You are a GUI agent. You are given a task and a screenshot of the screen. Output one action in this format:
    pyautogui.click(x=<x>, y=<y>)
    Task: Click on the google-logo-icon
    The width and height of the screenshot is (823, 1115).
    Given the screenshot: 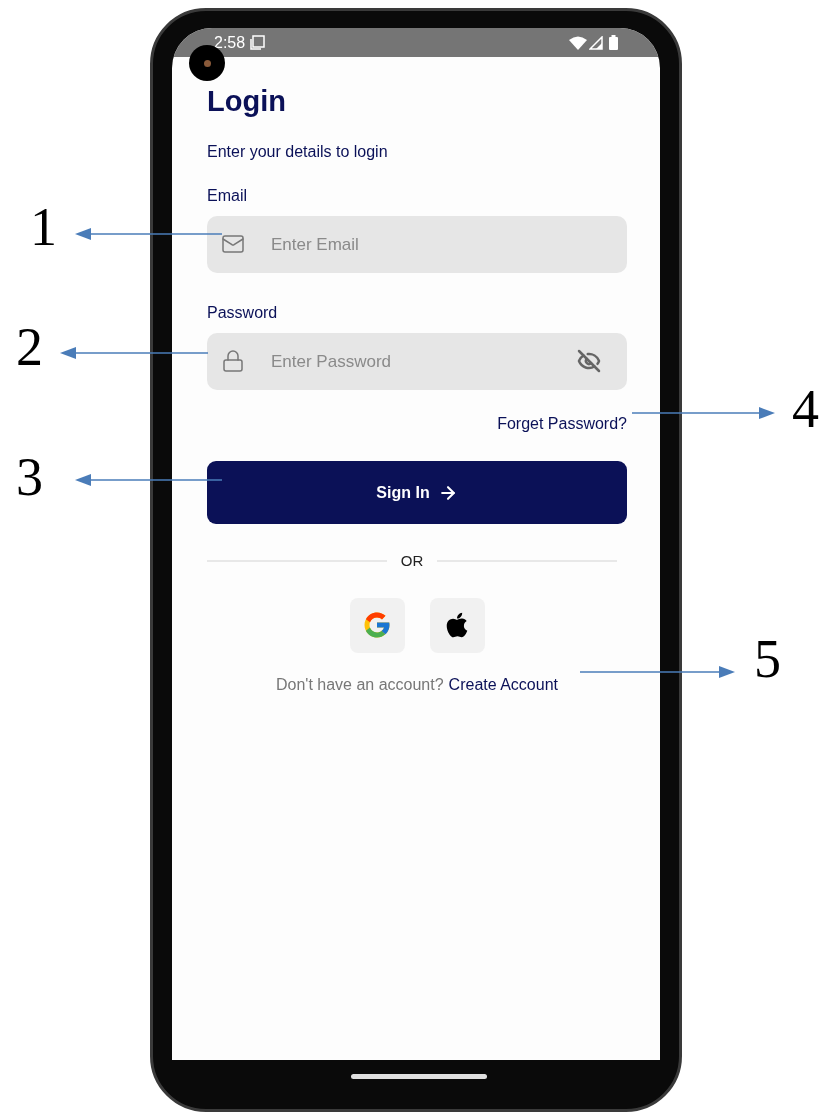 What is the action you would take?
    pyautogui.click(x=377, y=625)
    